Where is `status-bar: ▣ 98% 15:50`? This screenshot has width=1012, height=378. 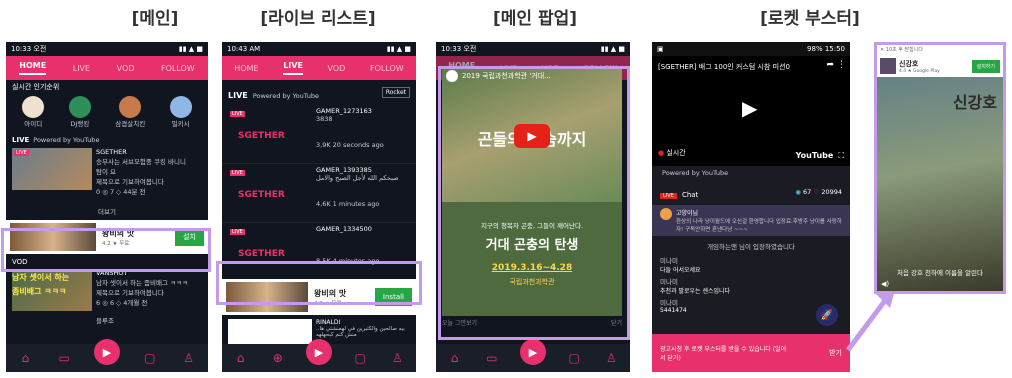
status-bar: ▣ 98% 15:50 is located at coordinates (751, 49).